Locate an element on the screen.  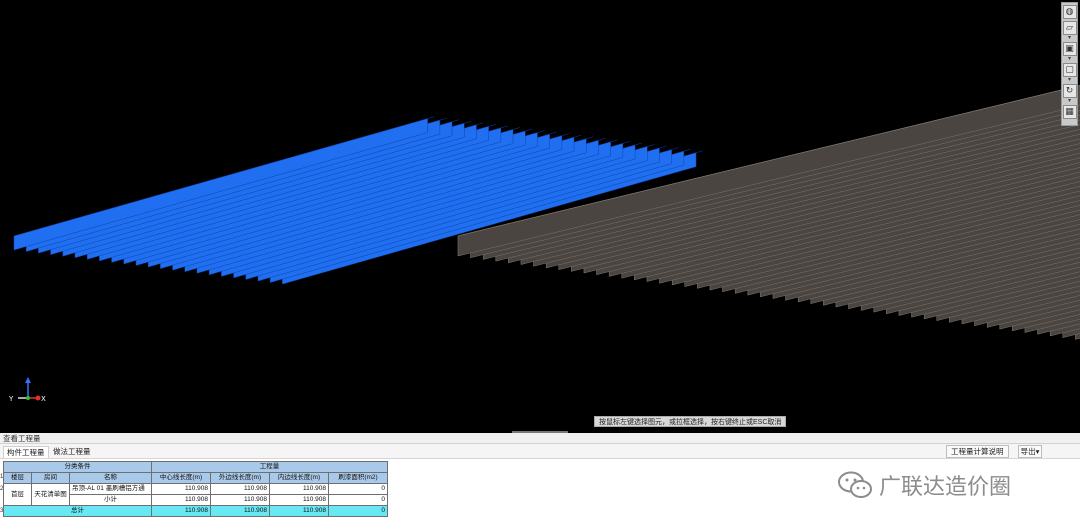
wechat-icon is located at coordinates (855, 484).